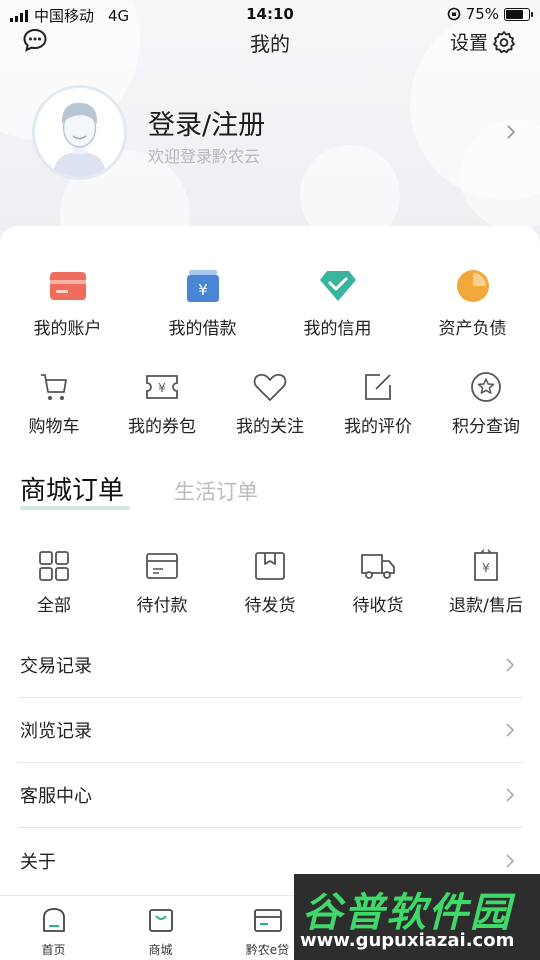 Image resolution: width=540 pixels, height=960 pixels. Describe the element at coordinates (67, 329) in the screenshot. I see `my-account-label: 我的账户` at that location.